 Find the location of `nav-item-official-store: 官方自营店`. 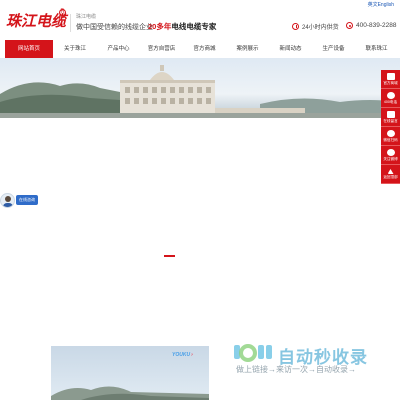

nav-item-official-store: 官方自营店 is located at coordinates (161, 49).